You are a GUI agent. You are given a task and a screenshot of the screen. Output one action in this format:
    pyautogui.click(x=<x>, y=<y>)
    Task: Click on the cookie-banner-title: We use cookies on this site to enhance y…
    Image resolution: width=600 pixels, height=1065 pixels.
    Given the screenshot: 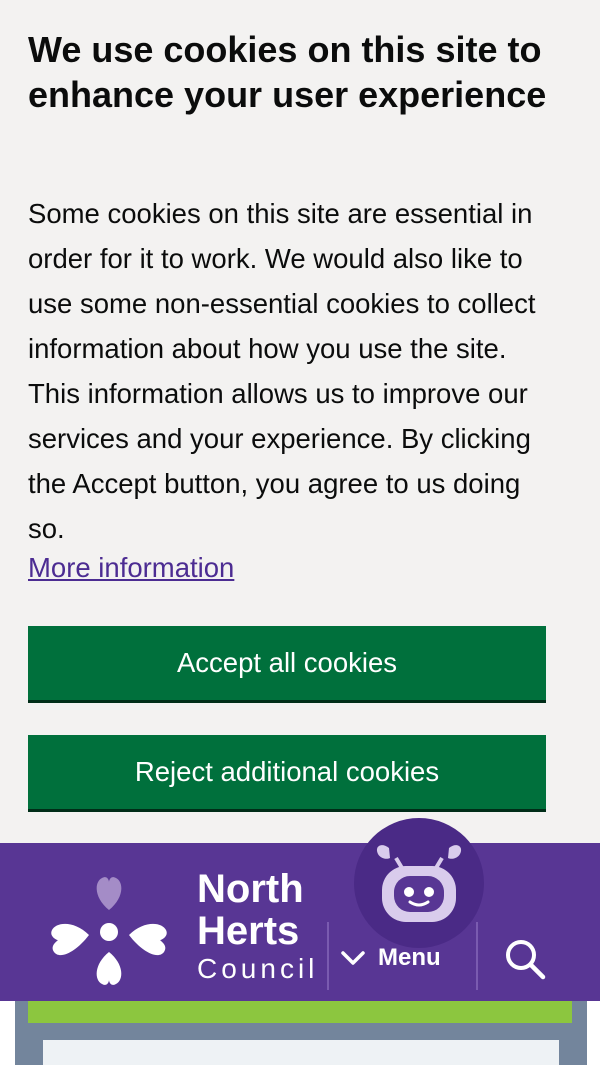 What is the action you would take?
    pyautogui.click(x=287, y=72)
    